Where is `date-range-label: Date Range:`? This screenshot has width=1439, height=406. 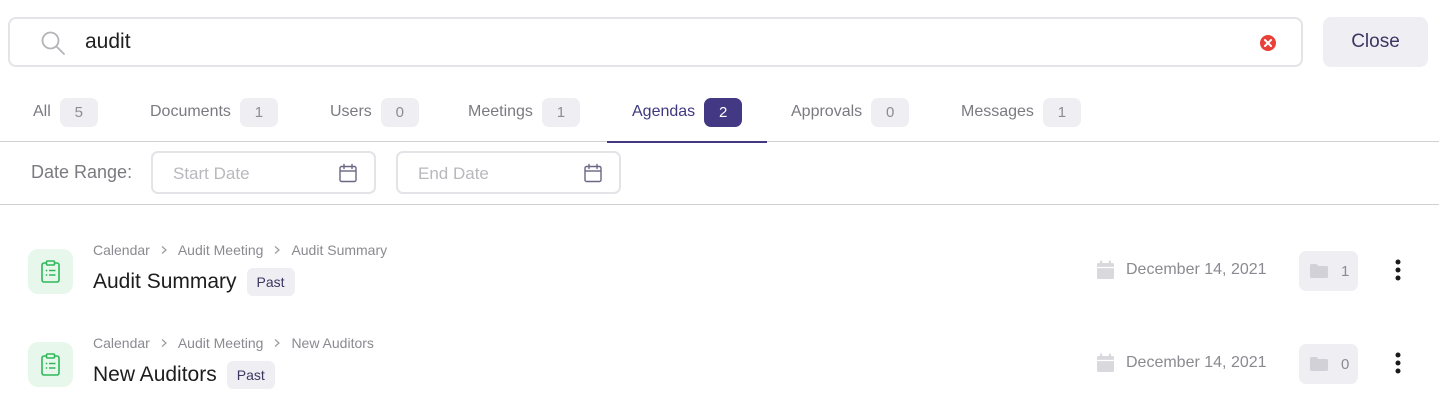
date-range-label: Date Range: is located at coordinates (82, 172).